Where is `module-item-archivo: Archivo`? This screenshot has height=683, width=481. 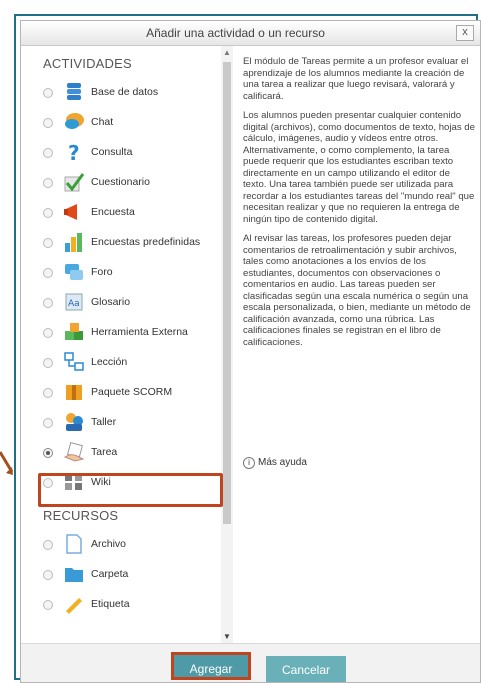 module-item-archivo: Archivo is located at coordinates (120, 545).